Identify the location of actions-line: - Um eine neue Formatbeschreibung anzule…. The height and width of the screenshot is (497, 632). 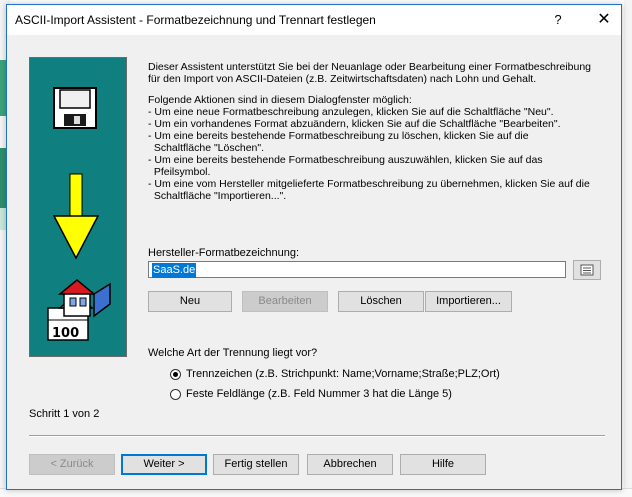
(351, 112).